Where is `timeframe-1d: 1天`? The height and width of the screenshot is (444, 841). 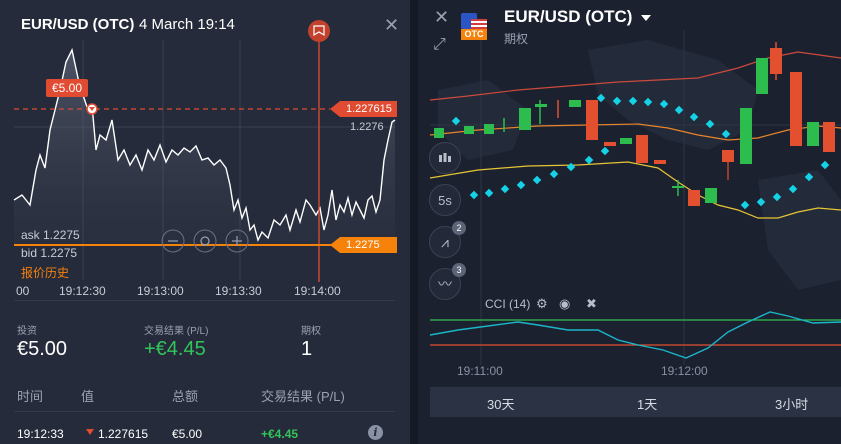
timeframe-1d: 1天 is located at coordinates (647, 403).